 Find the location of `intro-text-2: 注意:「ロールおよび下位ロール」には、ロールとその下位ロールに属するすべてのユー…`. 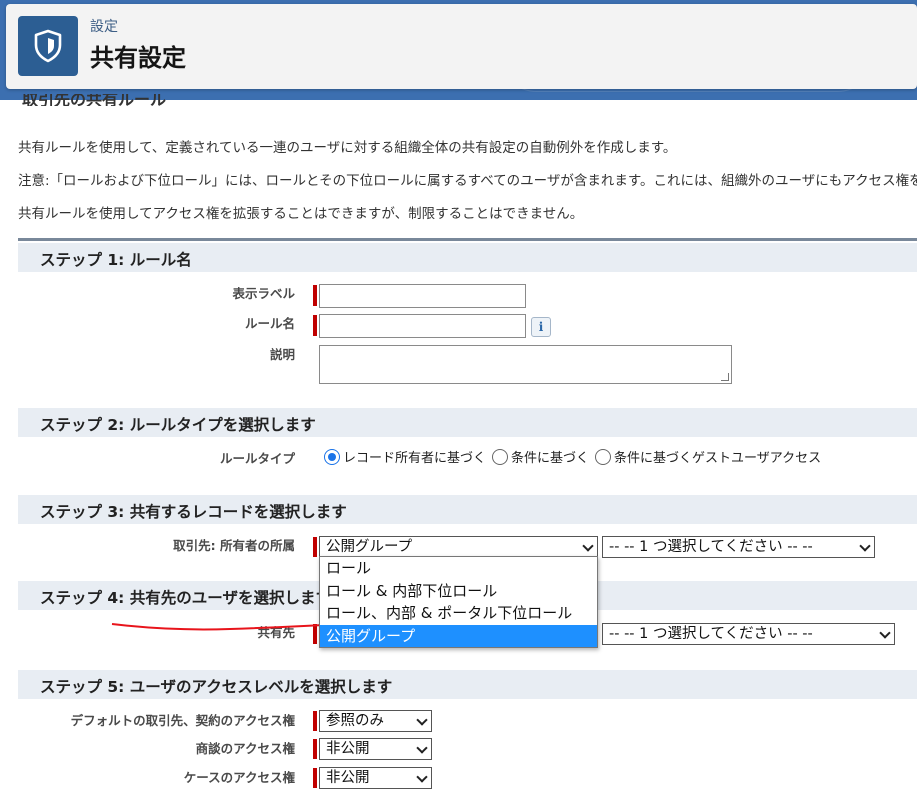

intro-text-2: 注意:「ロールおよび下位ロール」には、ロールとその下位ロールに属するすべてのユー… is located at coordinates (467, 181).